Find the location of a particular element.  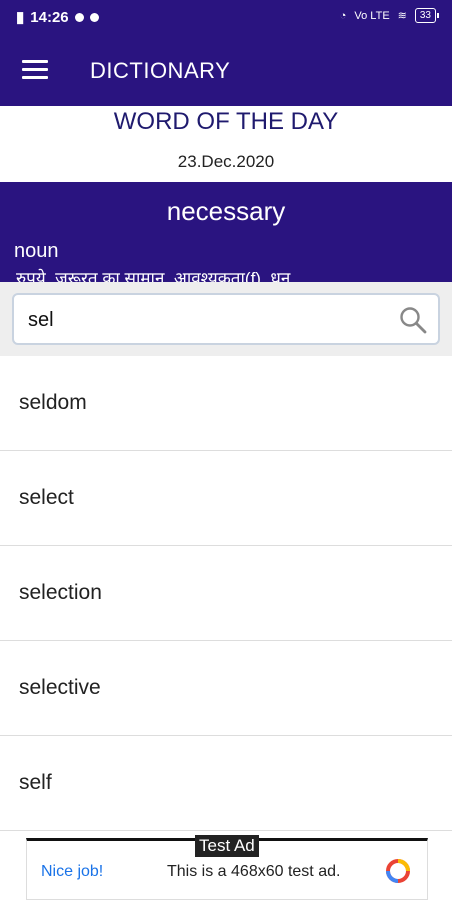

ad-text: This is a 468x60 test ad. is located at coordinates (254, 871).